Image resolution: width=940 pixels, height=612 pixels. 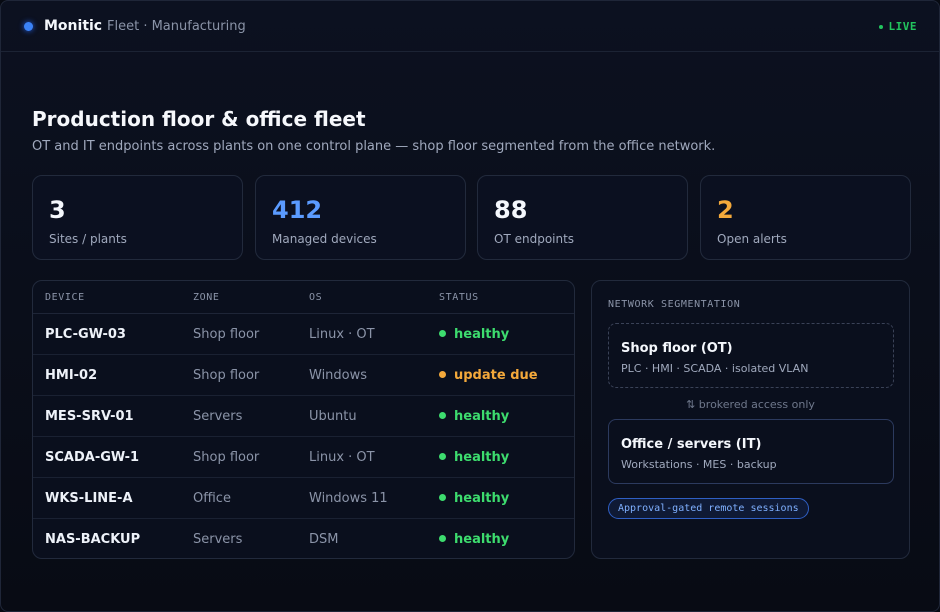 What do you see at coordinates (880, 27) in the screenshot?
I see `live-dot-icon` at bounding box center [880, 27].